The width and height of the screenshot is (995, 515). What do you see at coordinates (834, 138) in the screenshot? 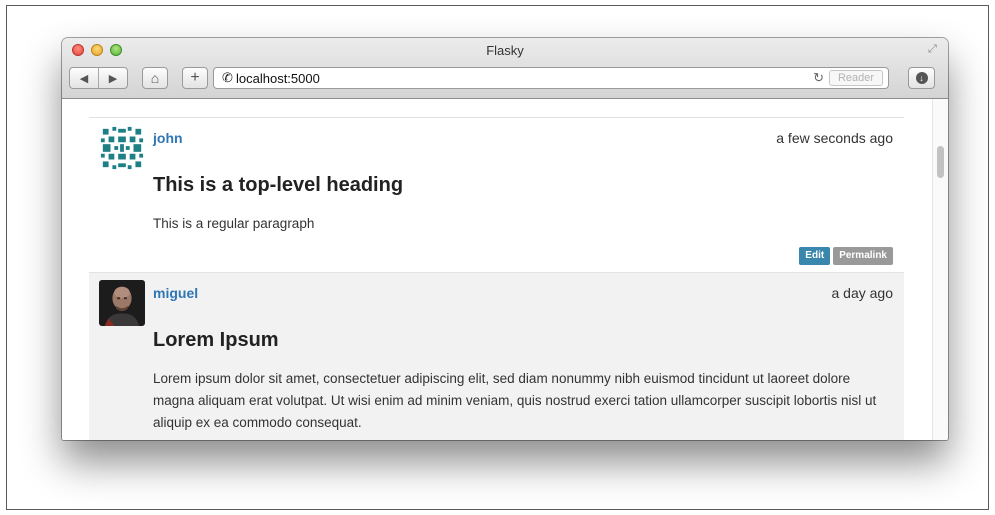
I see `post-date: a few seconds ago` at bounding box center [834, 138].